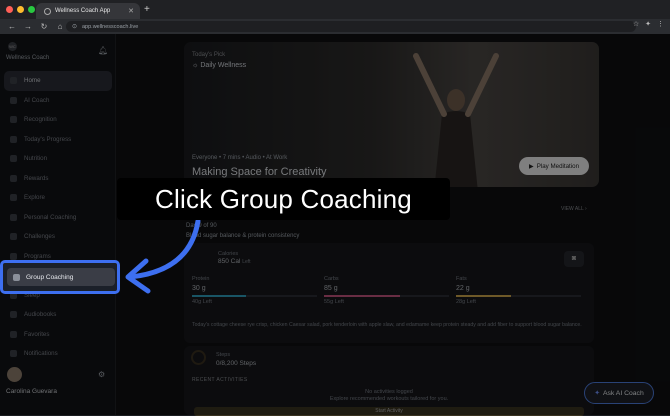  What do you see at coordinates (110, 26) in the screenshot?
I see `url-text: app.wellnesscoach.live` at bounding box center [110, 26].